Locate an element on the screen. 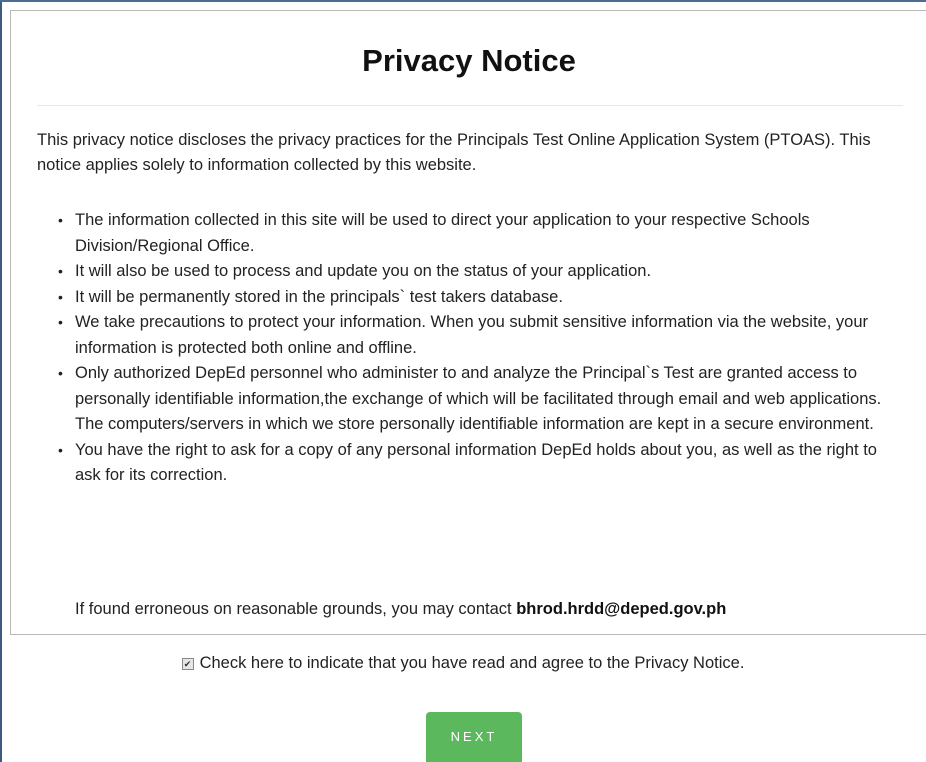 The image size is (926, 762). contact-email: bhrod.hrdd@deped.gov.ph is located at coordinates (621, 609).